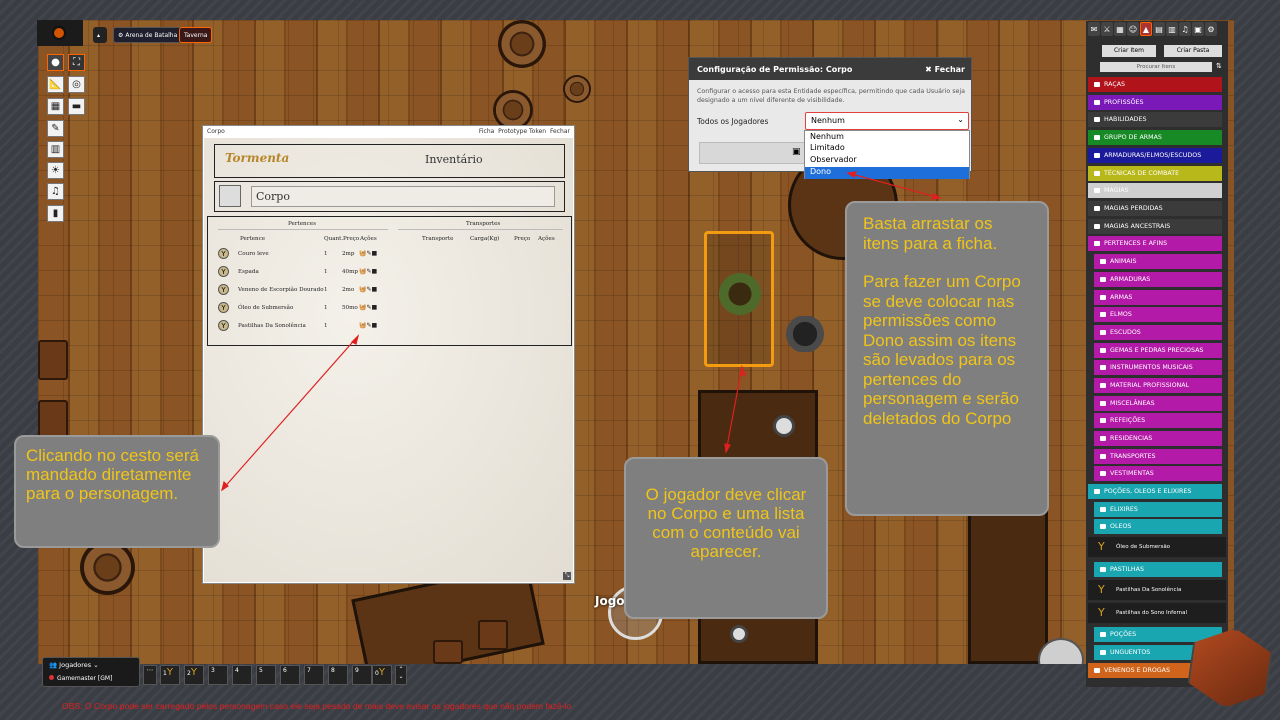 Image resolution: width=1280 pixels, height=720 pixels. What do you see at coordinates (91, 672) in the screenshot?
I see `players-list: 👥 Jogadores ⌄ Gamemaster [GM]` at bounding box center [91, 672].